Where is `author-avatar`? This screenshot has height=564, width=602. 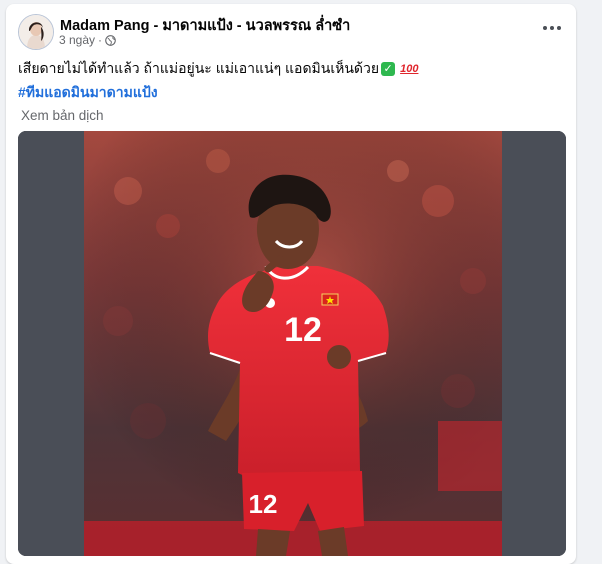 author-avatar is located at coordinates (36, 32).